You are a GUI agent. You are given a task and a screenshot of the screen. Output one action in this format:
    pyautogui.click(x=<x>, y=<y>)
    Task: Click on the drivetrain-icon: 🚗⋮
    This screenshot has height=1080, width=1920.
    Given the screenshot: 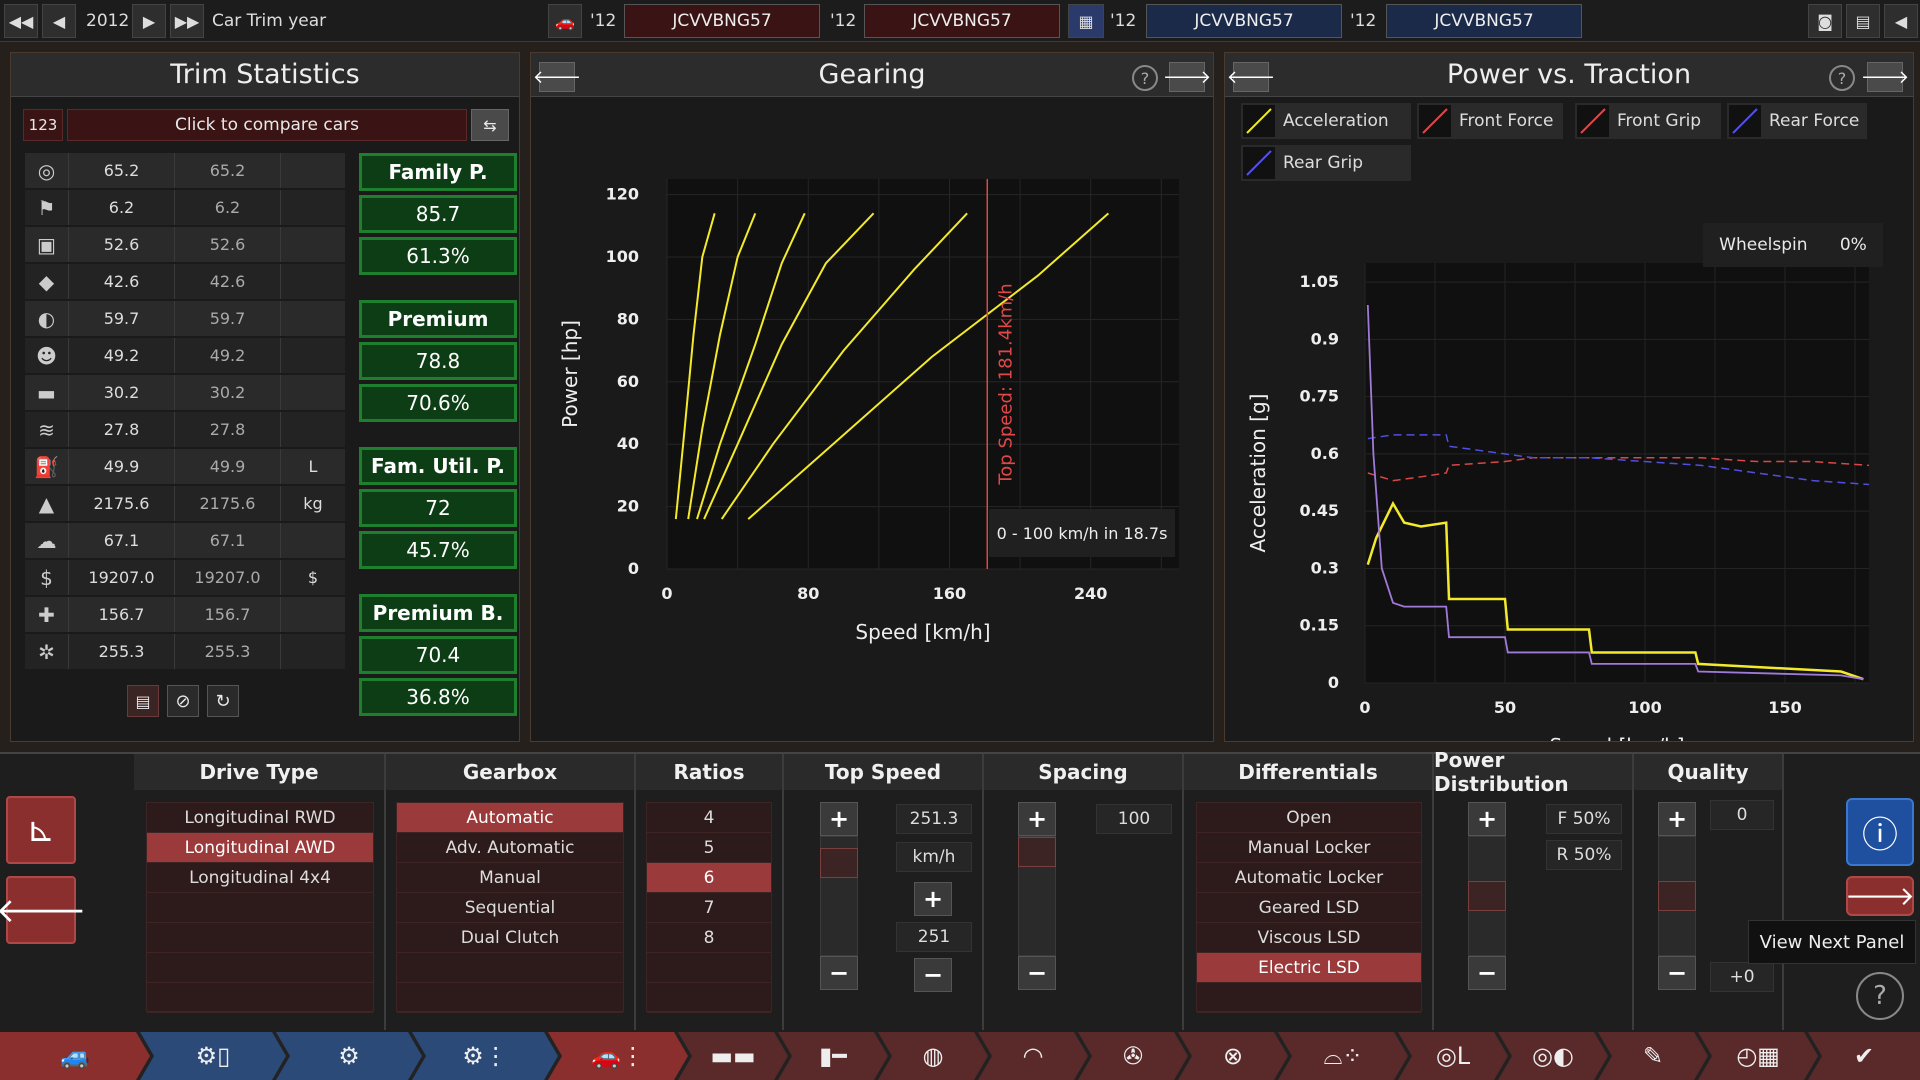 What is the action you would take?
    pyautogui.click(x=618, y=1056)
    